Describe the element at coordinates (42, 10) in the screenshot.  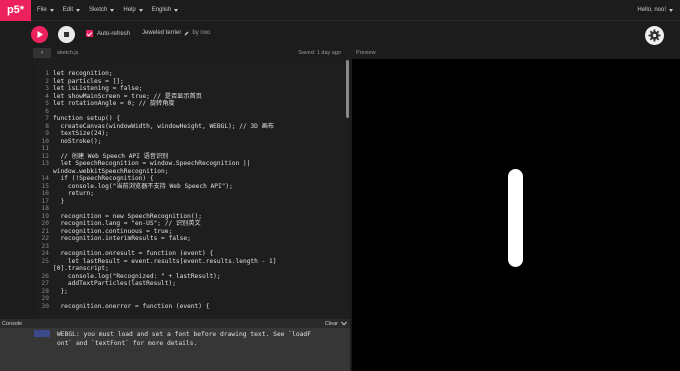
I see `menu-file-label: File` at that location.